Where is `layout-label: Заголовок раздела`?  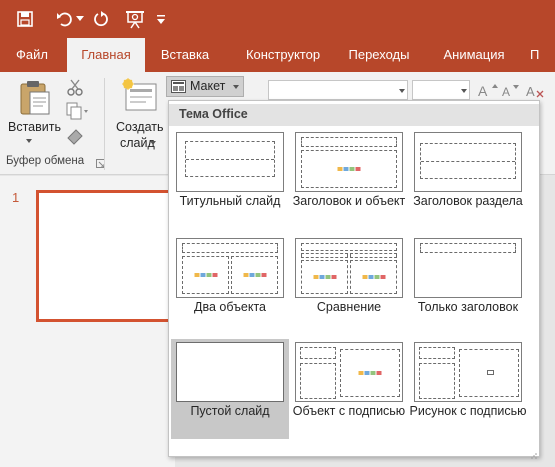
layout-label: Заголовок раздела is located at coordinates (468, 201).